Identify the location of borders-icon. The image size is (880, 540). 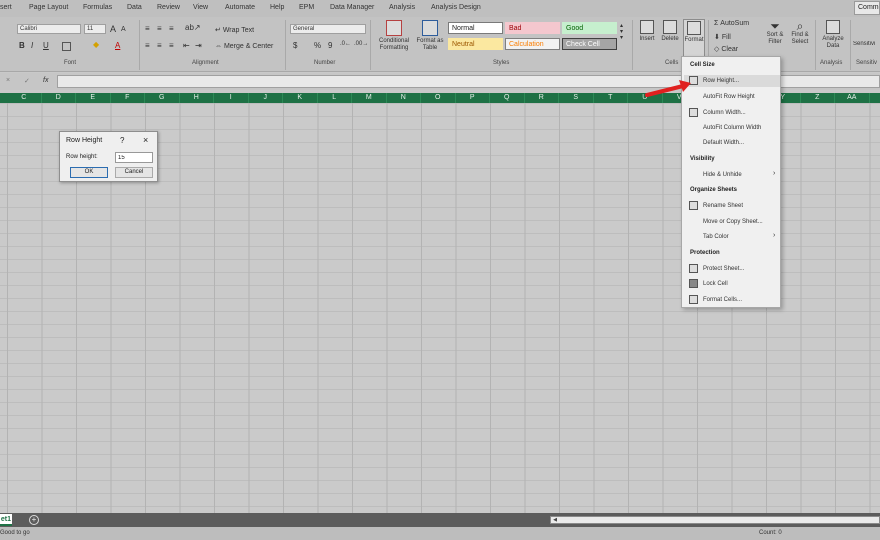
(66, 46).